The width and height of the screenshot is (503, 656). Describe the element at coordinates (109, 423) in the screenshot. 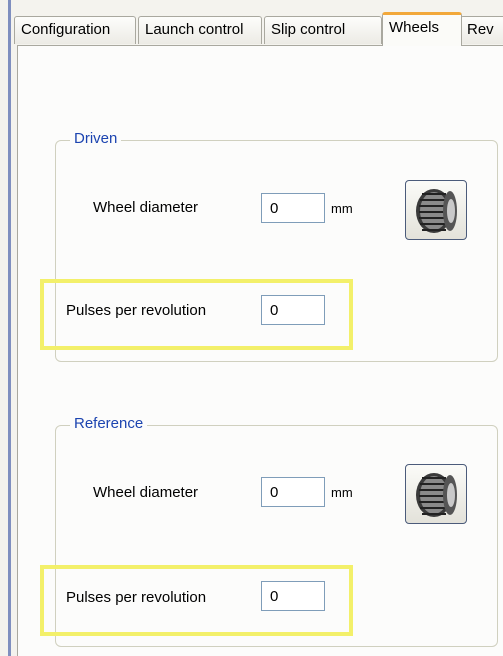

I see `reference-group-title: Reference` at that location.